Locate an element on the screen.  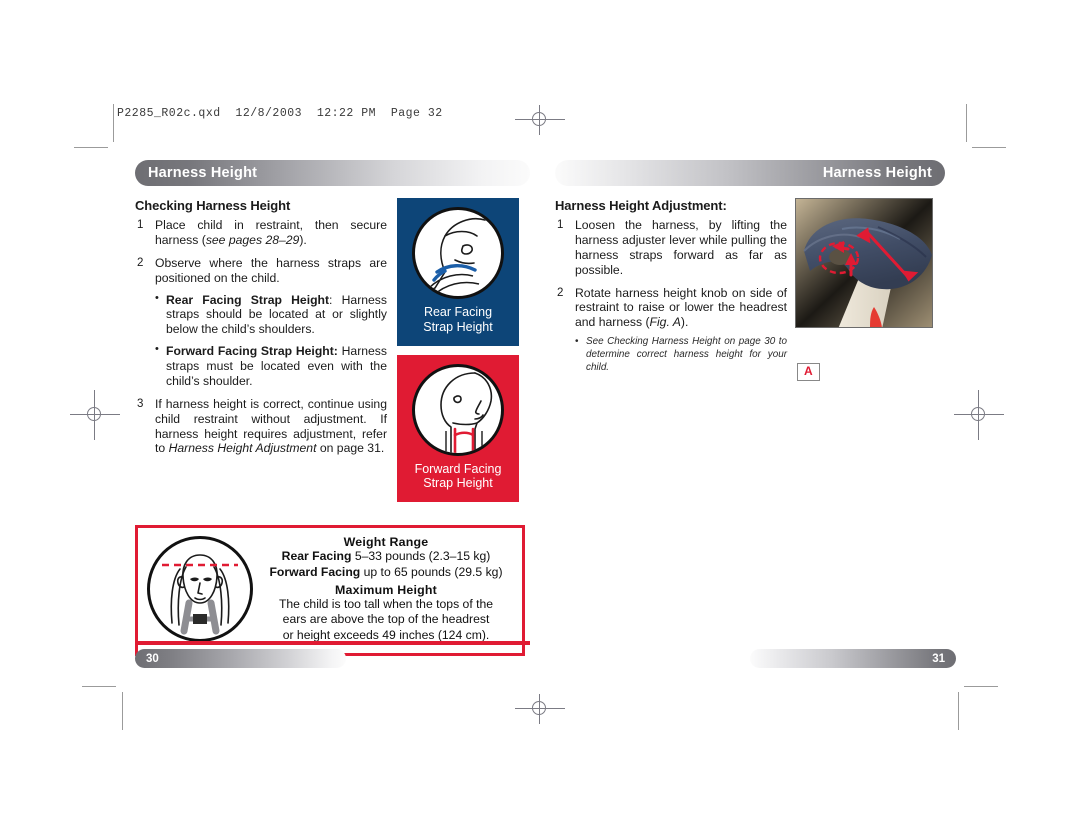
left-page-number: 30 is located at coordinates (152, 658).